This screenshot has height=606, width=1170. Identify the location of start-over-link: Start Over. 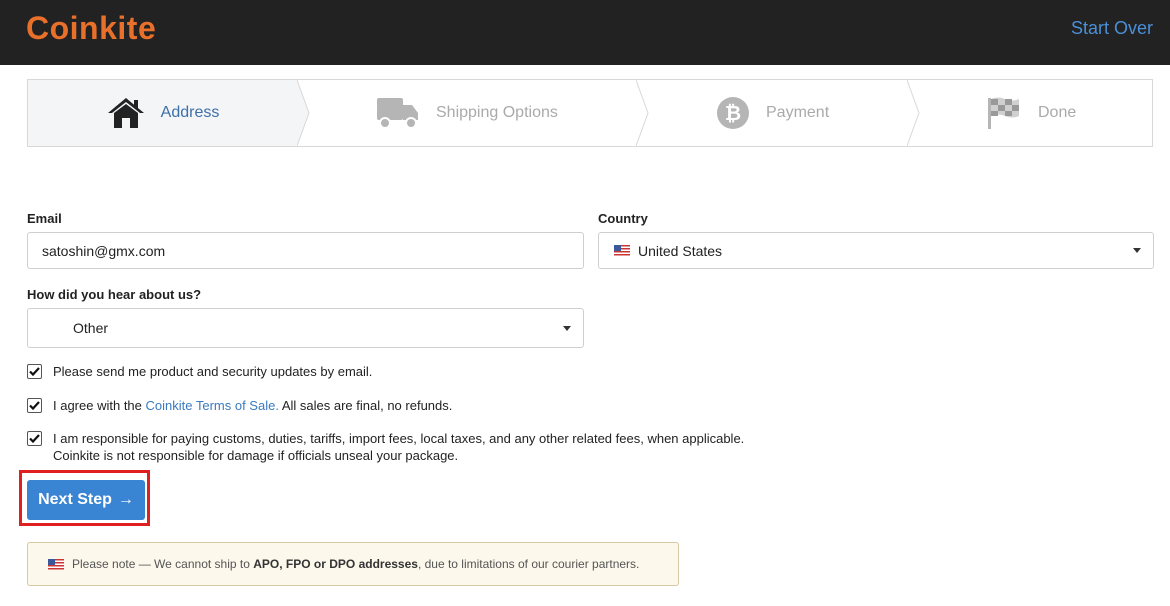
(1112, 28).